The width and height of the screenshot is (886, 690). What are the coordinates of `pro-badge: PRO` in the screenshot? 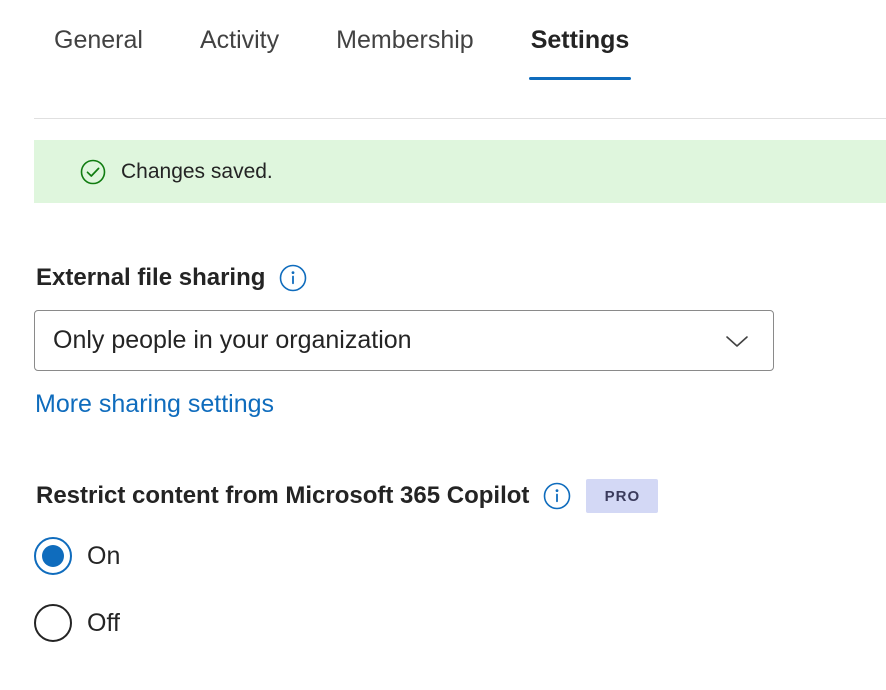 It's located at (622, 496).